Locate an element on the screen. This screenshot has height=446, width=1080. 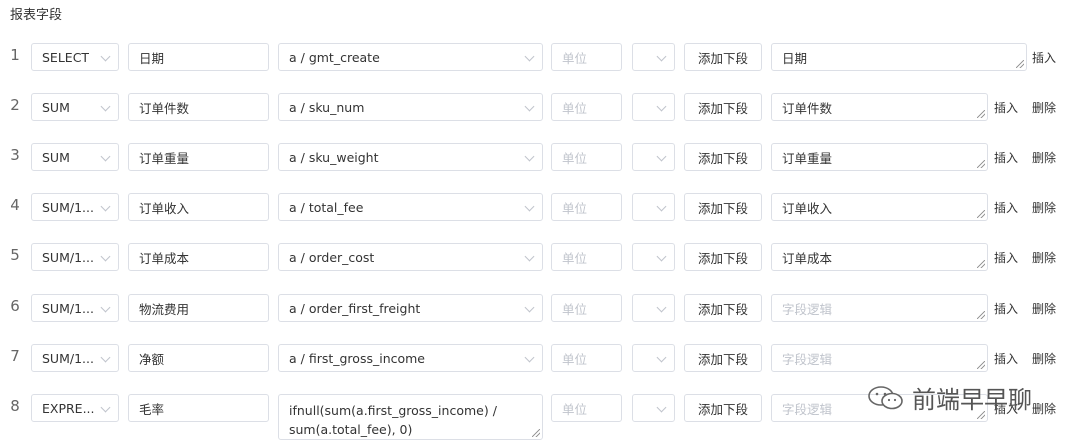
source-field-select: a / total_fee is located at coordinates (410, 207).